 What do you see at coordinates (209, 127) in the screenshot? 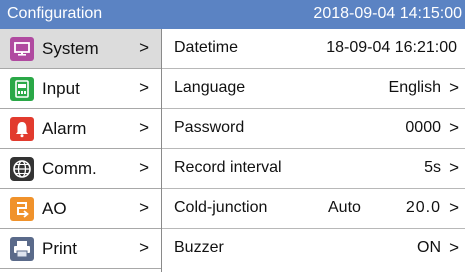
I see `setting-label: Password` at bounding box center [209, 127].